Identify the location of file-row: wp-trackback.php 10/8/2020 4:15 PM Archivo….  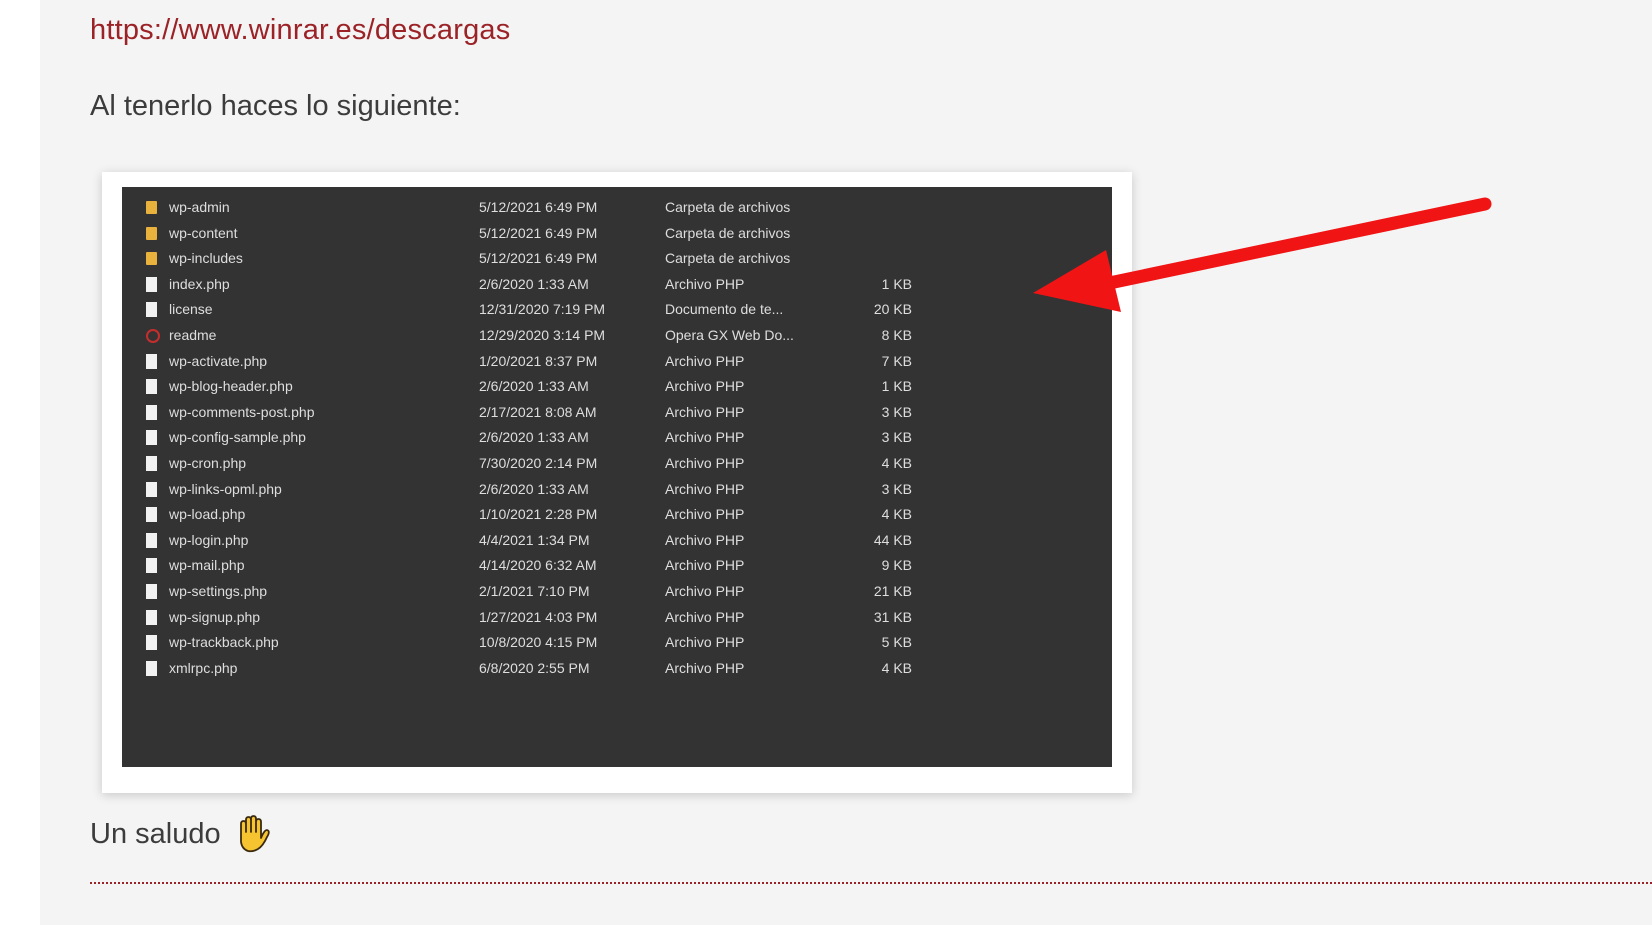
(617, 643).